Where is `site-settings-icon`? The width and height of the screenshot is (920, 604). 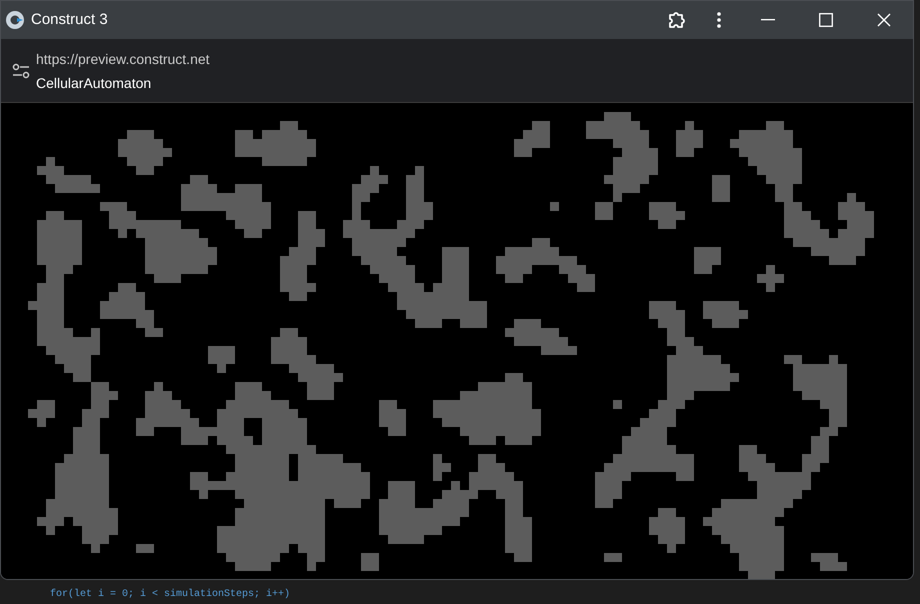
site-settings-icon is located at coordinates (21, 70).